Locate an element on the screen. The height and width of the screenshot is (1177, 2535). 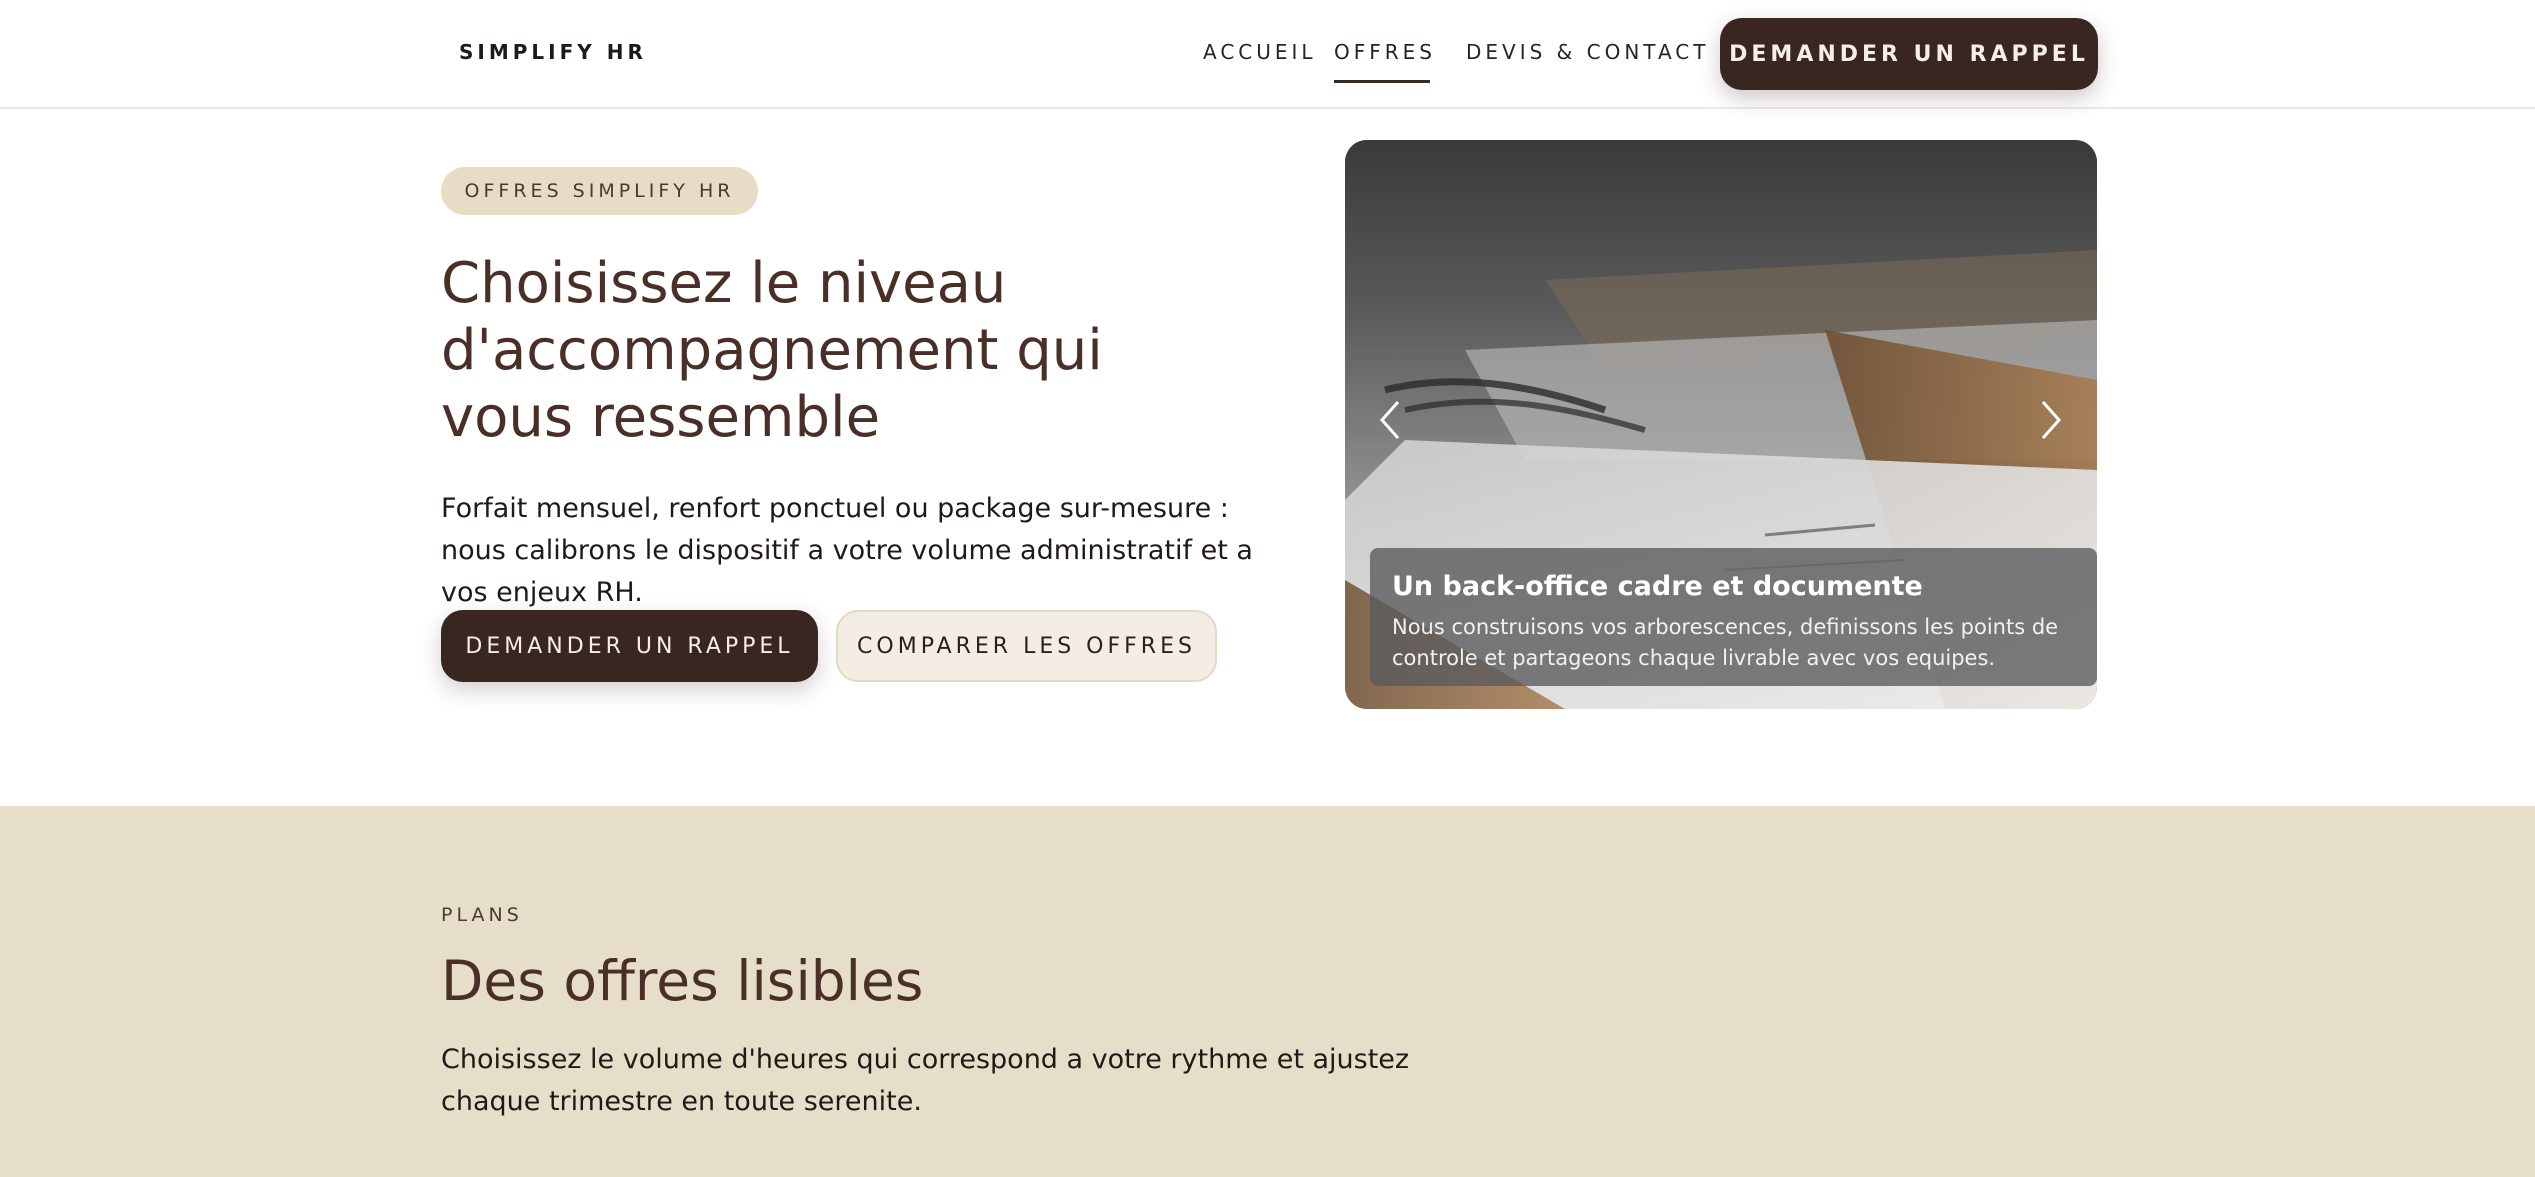
carousel-next-button is located at coordinates (2051, 420).